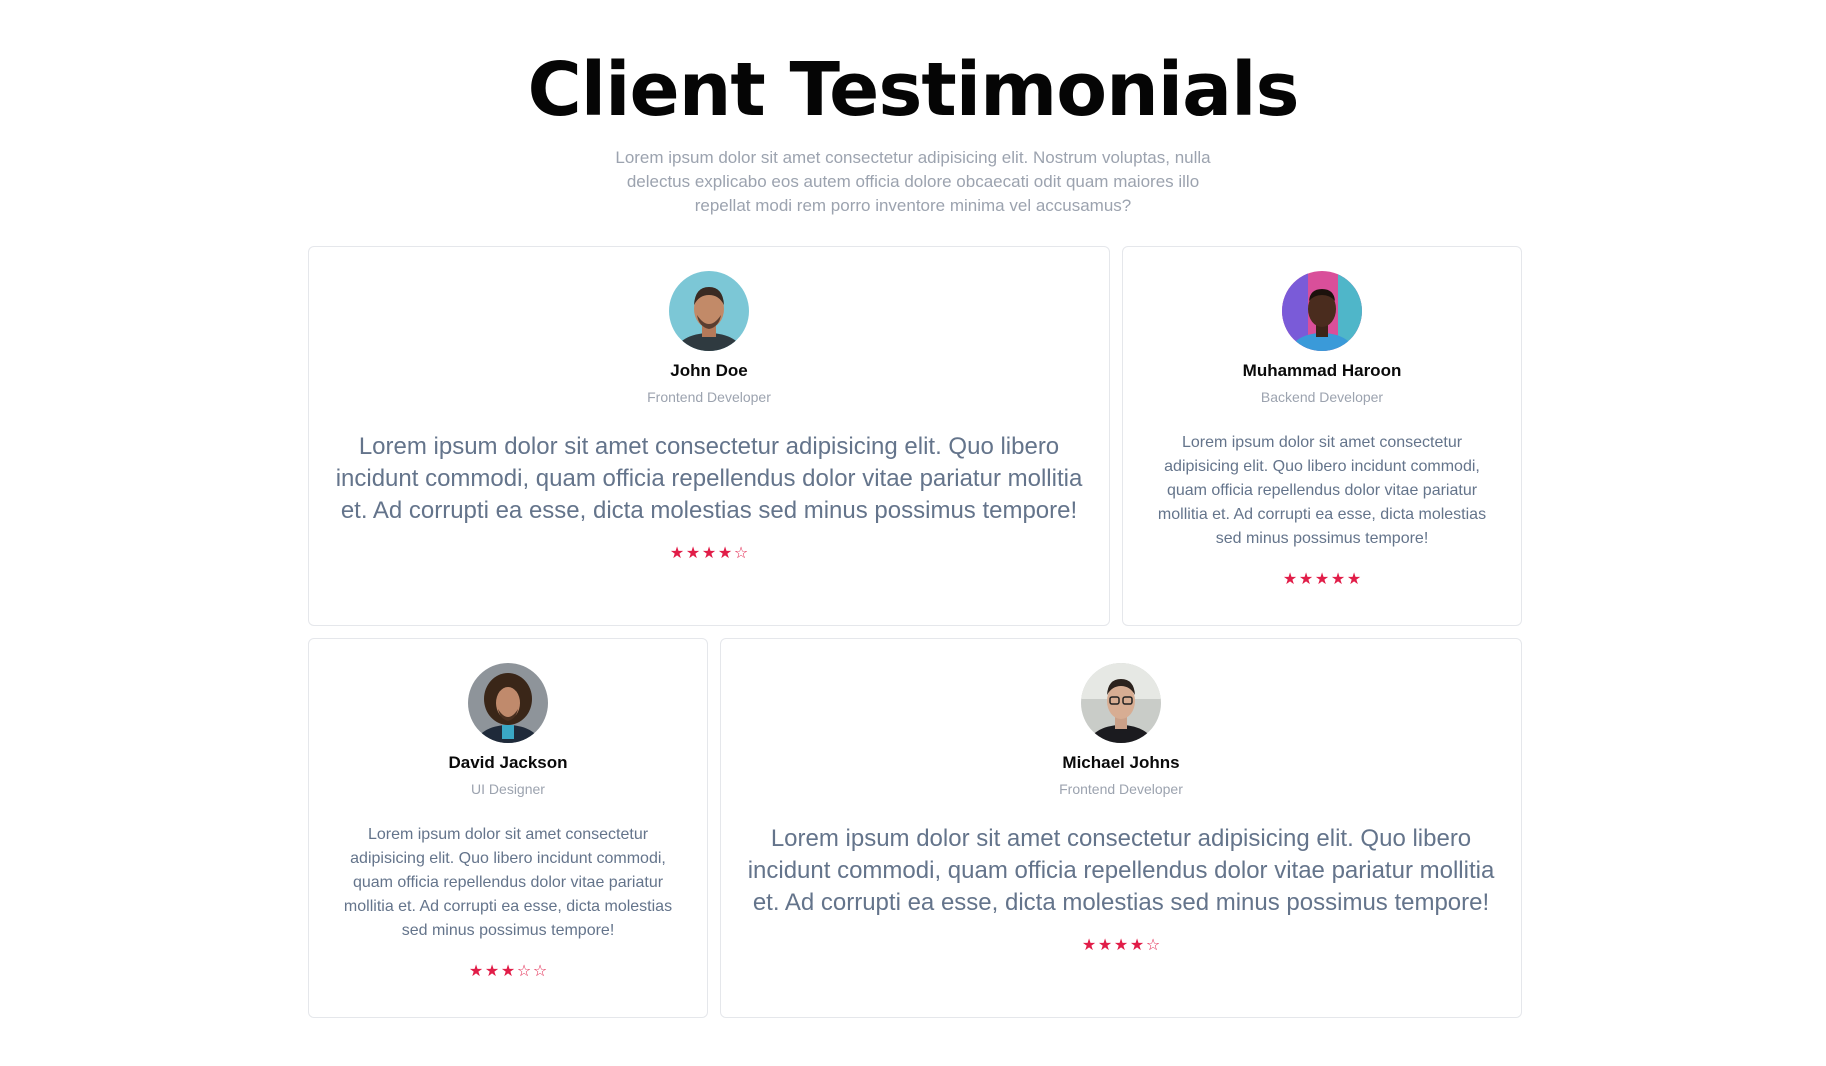  What do you see at coordinates (913, 90) in the screenshot?
I see `page-title: Client Testimonials` at bounding box center [913, 90].